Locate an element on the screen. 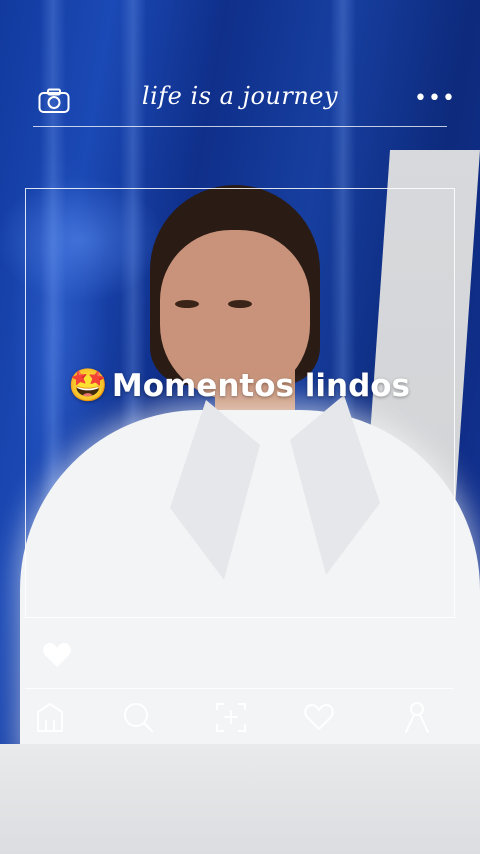 The width and height of the screenshot is (480, 854). search-icon is located at coordinates (138, 717).